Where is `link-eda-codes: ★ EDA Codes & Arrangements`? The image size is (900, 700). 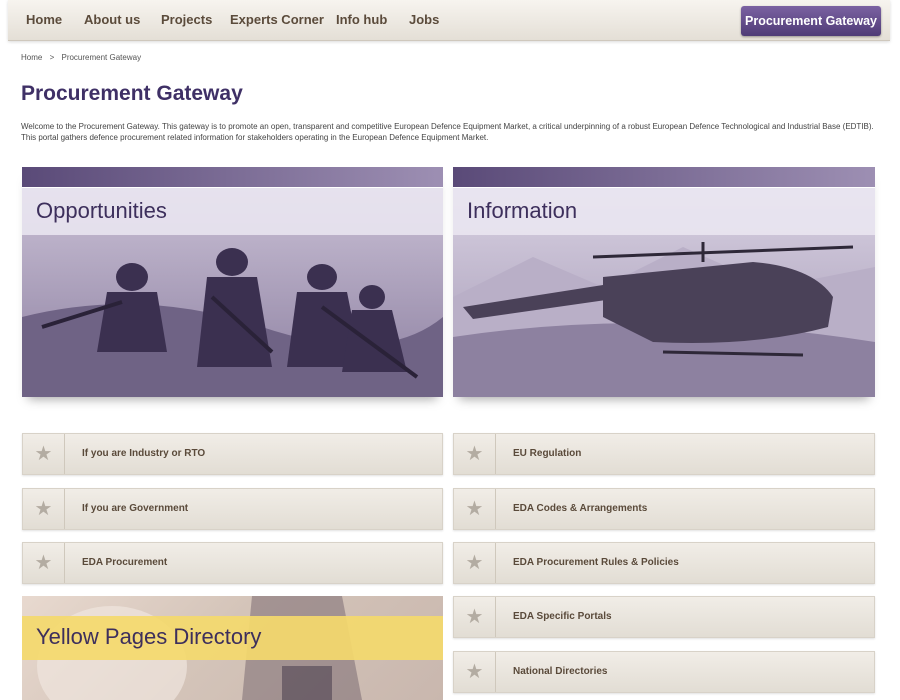 link-eda-codes: ★ EDA Codes & Arrangements is located at coordinates (664, 509).